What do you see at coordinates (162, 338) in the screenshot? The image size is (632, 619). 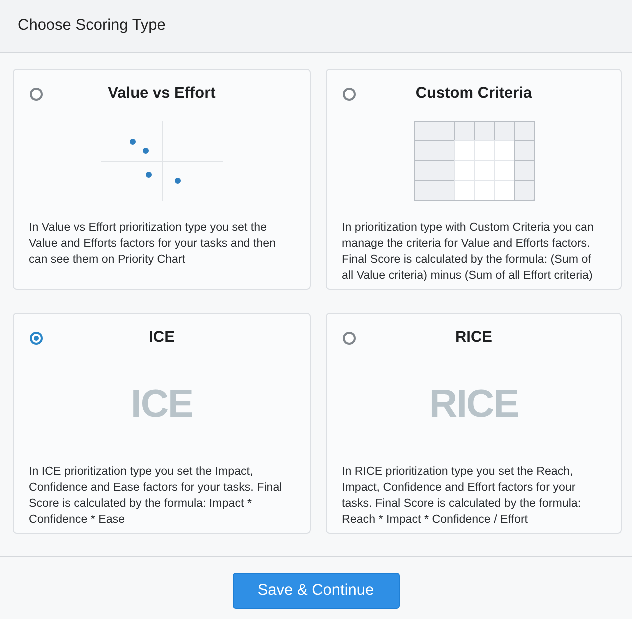 I see `option-title: ICE` at bounding box center [162, 338].